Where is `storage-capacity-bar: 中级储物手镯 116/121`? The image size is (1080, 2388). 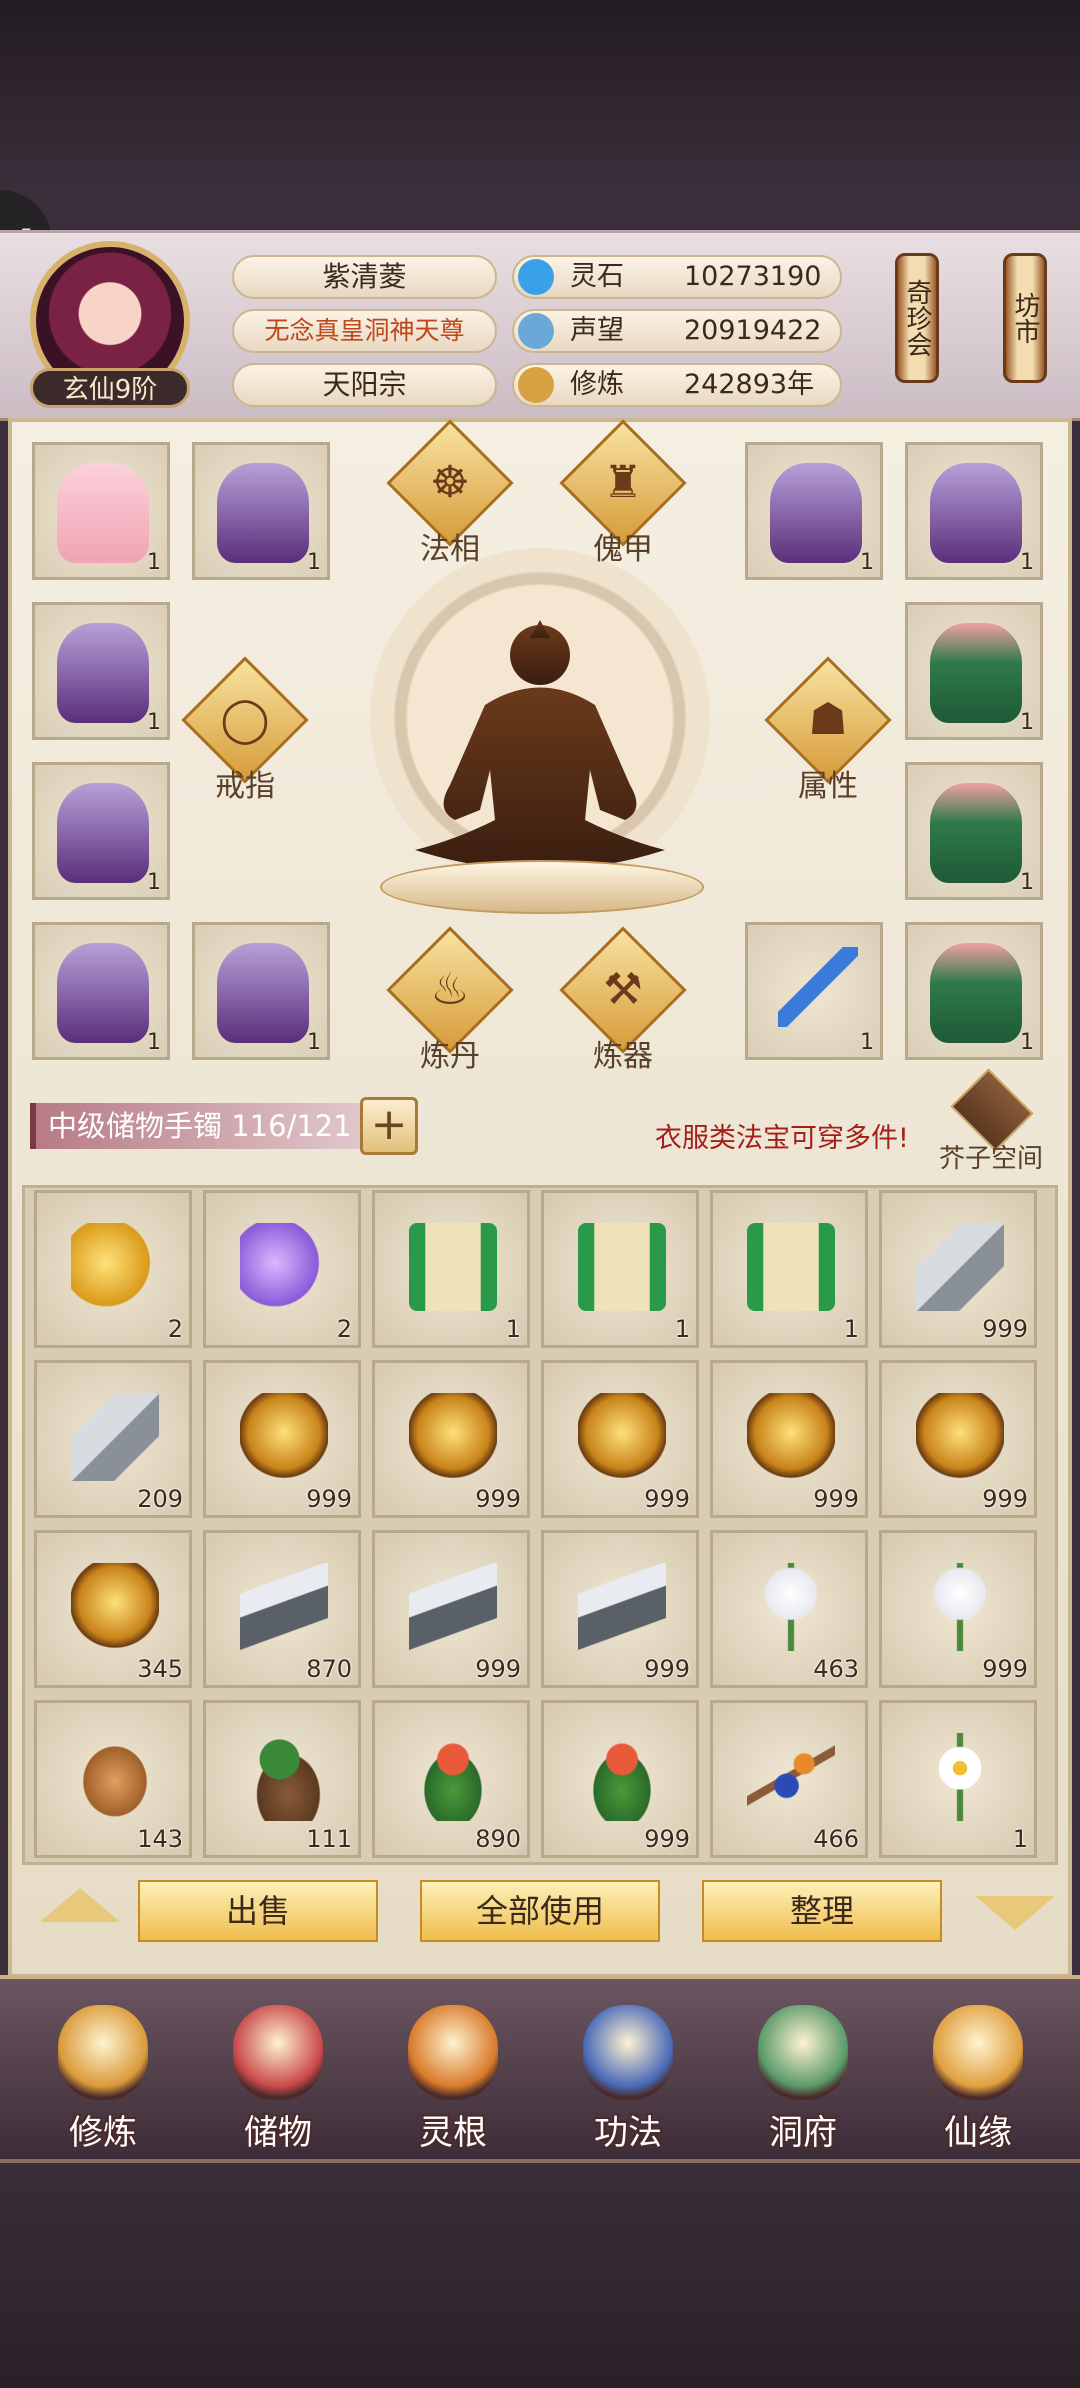
storage-capacity-bar: 中级储物手镯 116/121 is located at coordinates (195, 1126).